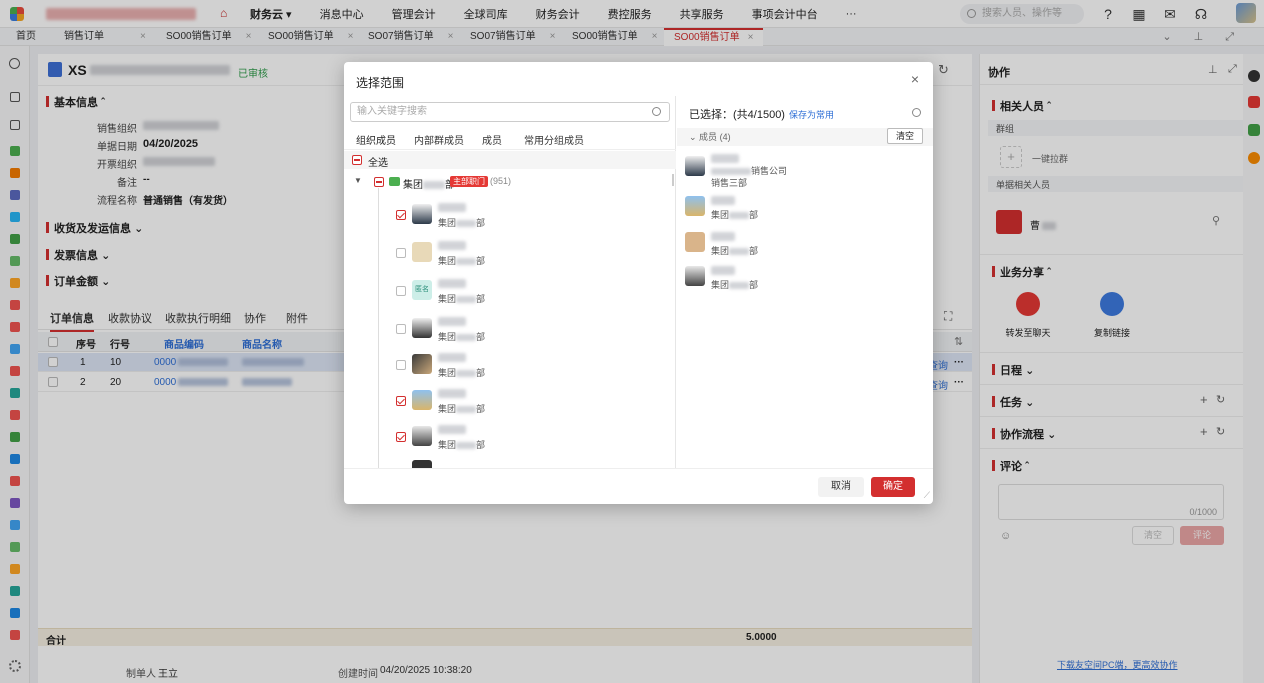 The width and height of the screenshot is (1264, 683). What do you see at coordinates (422, 464) in the screenshot?
I see `member-avatar-partial` at bounding box center [422, 464].